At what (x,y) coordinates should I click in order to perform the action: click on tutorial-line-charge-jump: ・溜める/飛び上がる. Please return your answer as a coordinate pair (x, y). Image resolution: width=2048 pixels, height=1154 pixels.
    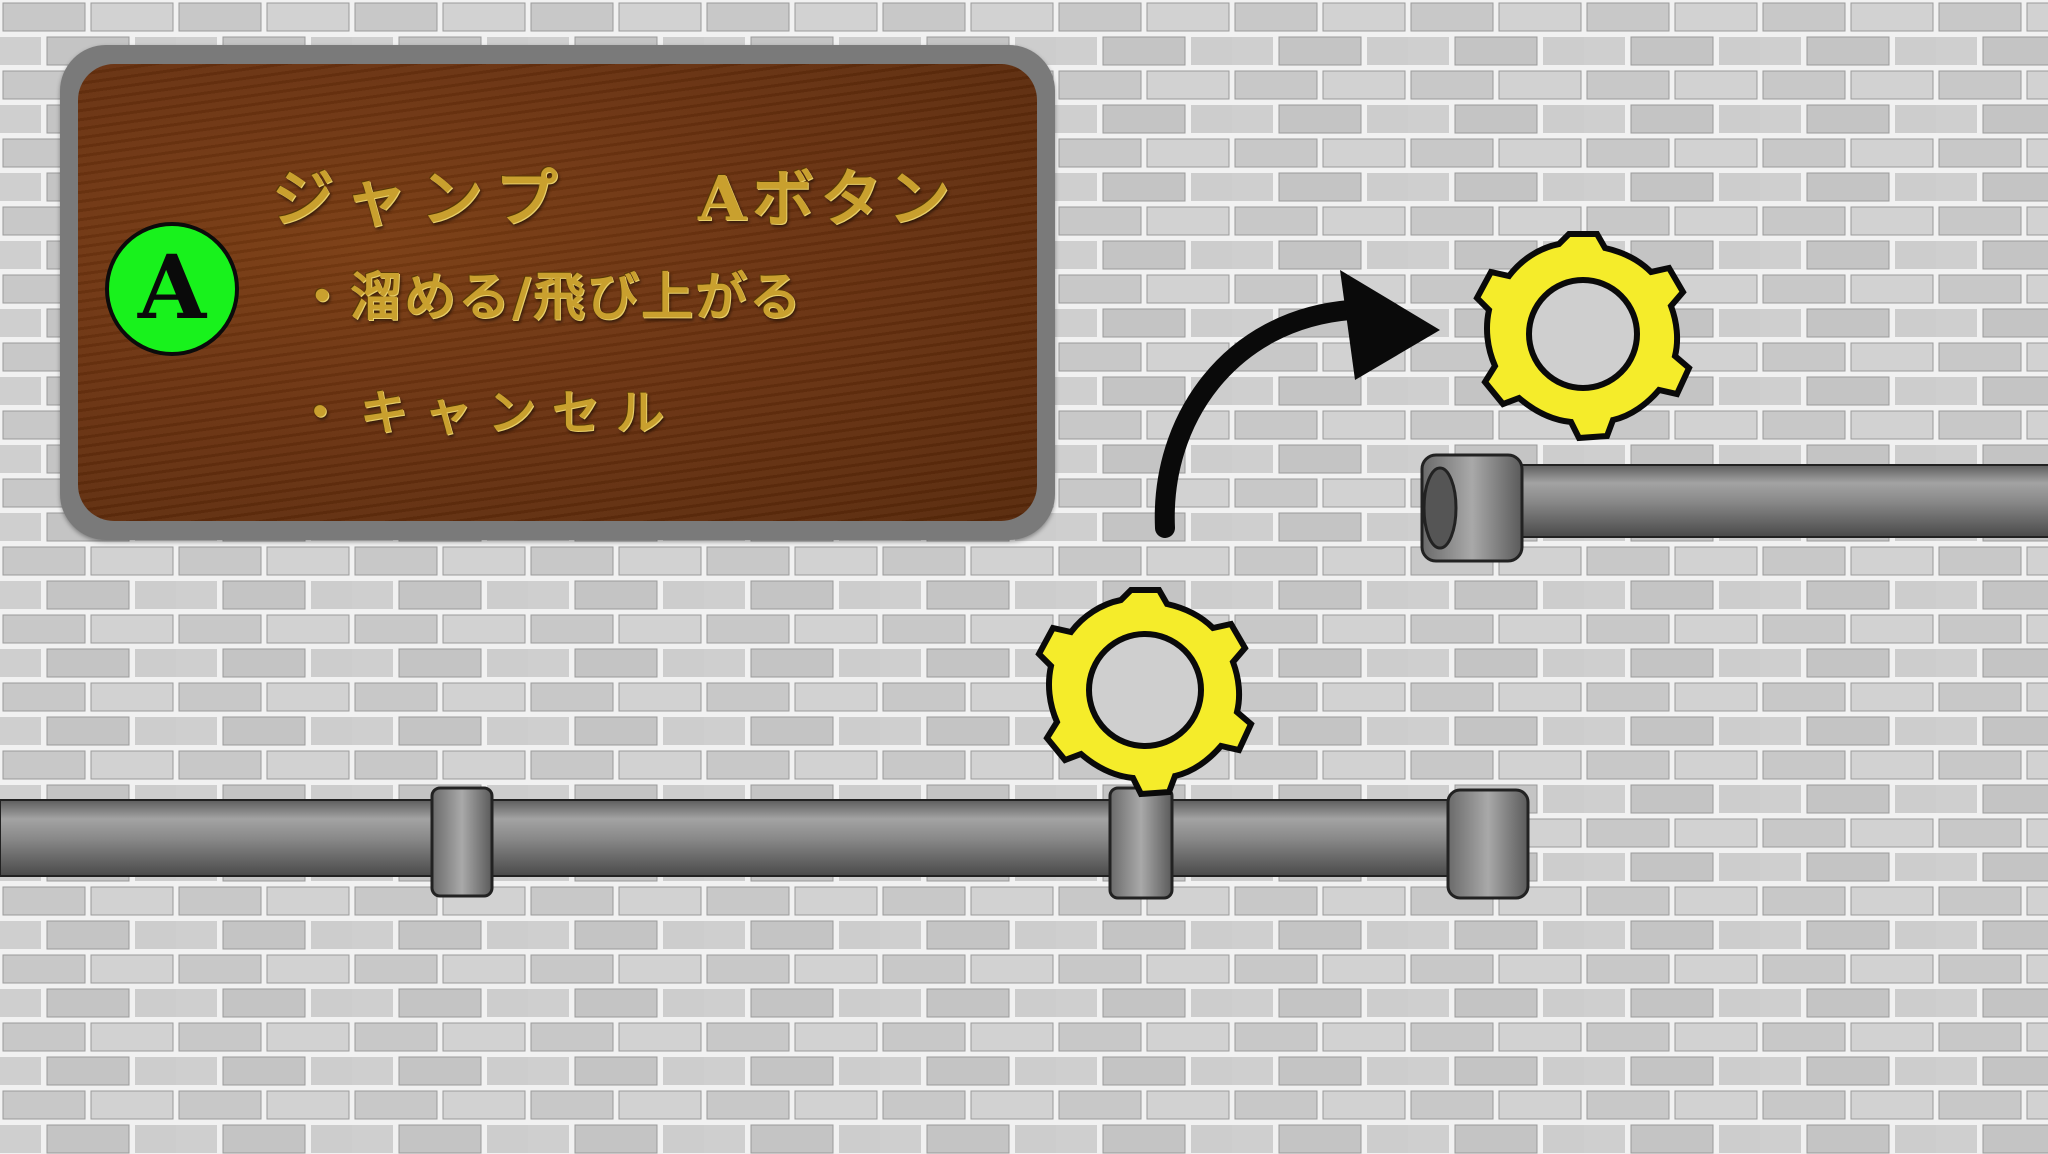
    Looking at the image, I should click on (549, 297).